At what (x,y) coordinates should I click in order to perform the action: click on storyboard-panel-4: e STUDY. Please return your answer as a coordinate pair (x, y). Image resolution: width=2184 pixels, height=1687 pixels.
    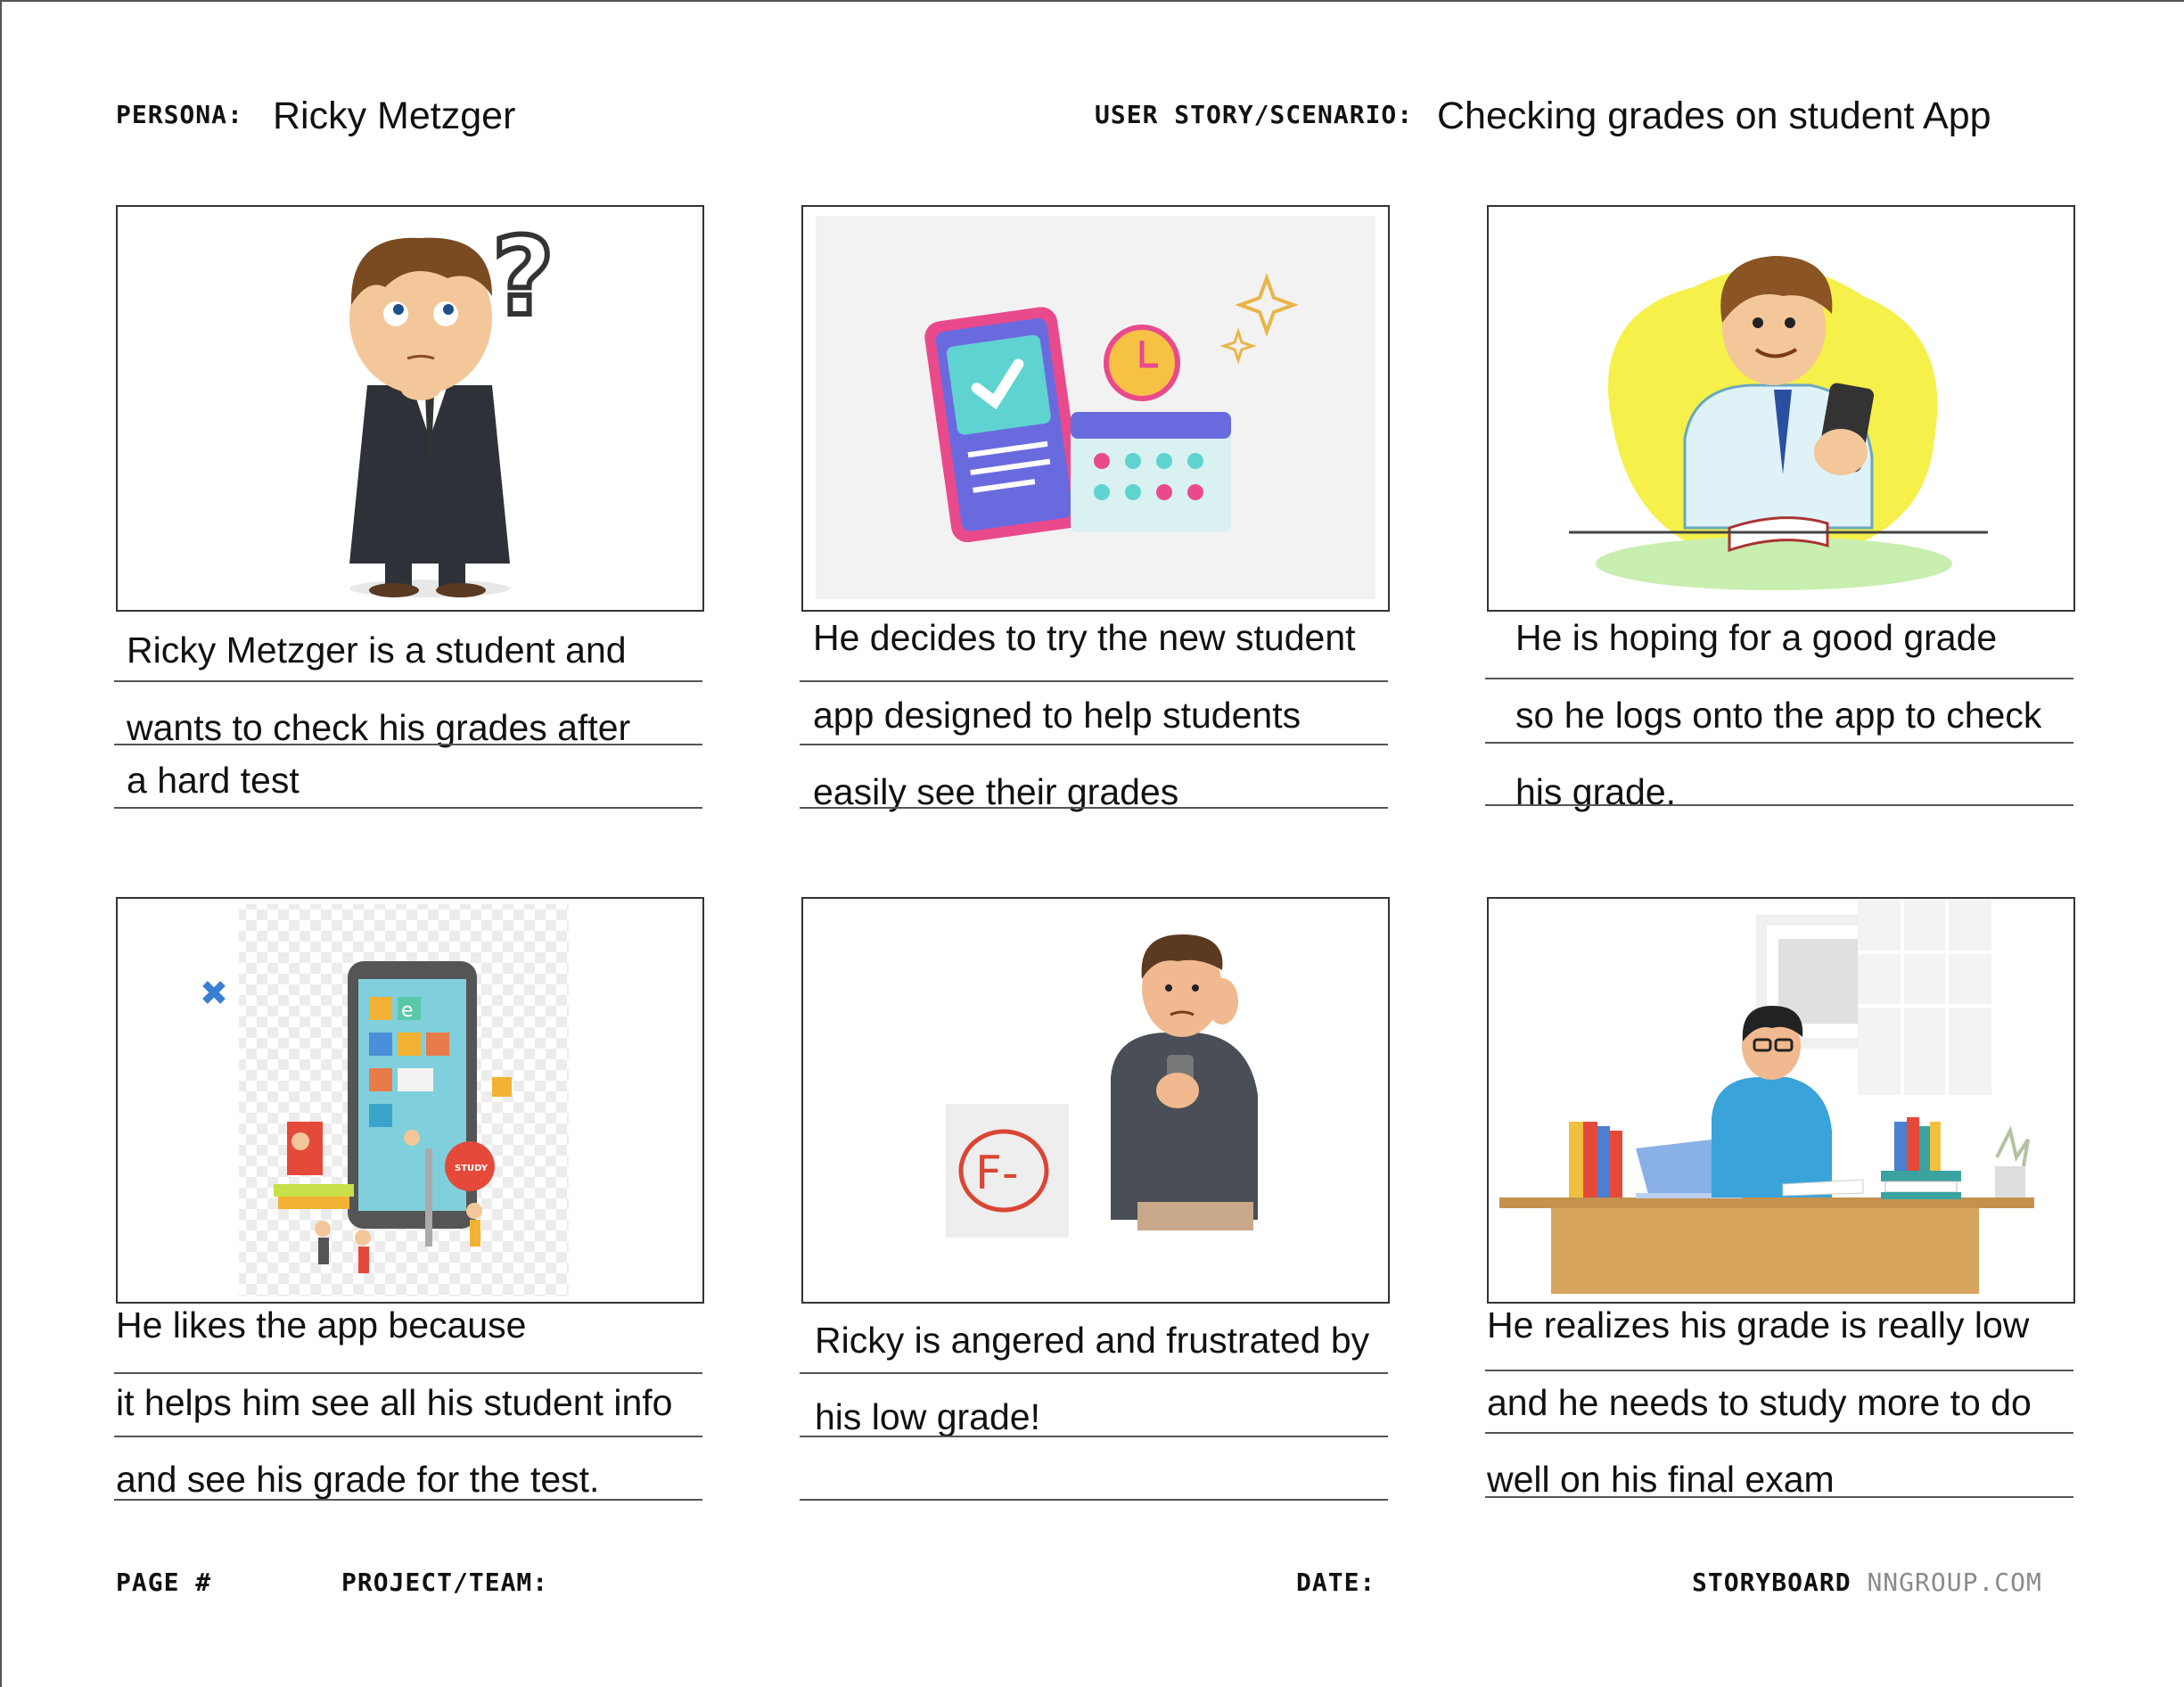
    Looking at the image, I should click on (410, 1101).